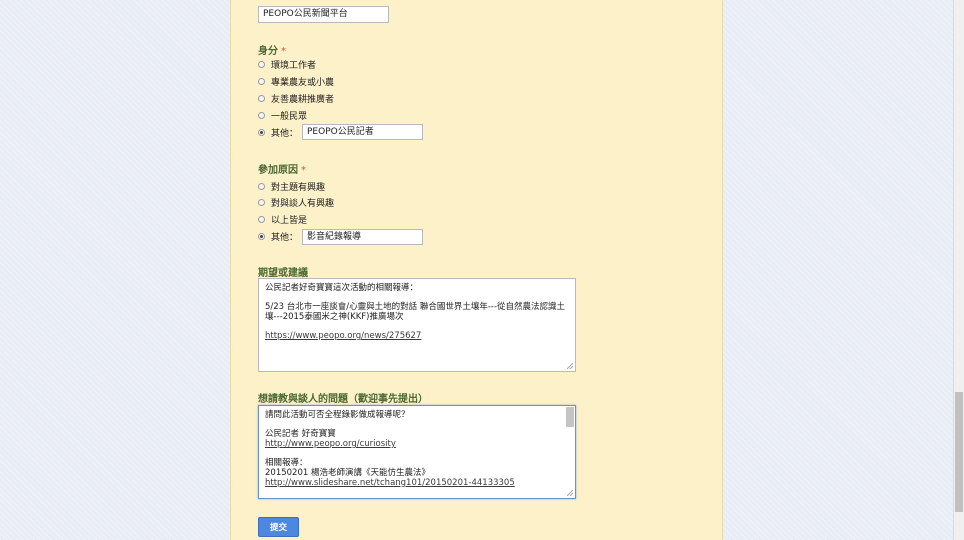  What do you see at coordinates (342, 288) in the screenshot?
I see `textarea-line: 公民記者好奇寶寶這次活動的相關報導：` at bounding box center [342, 288].